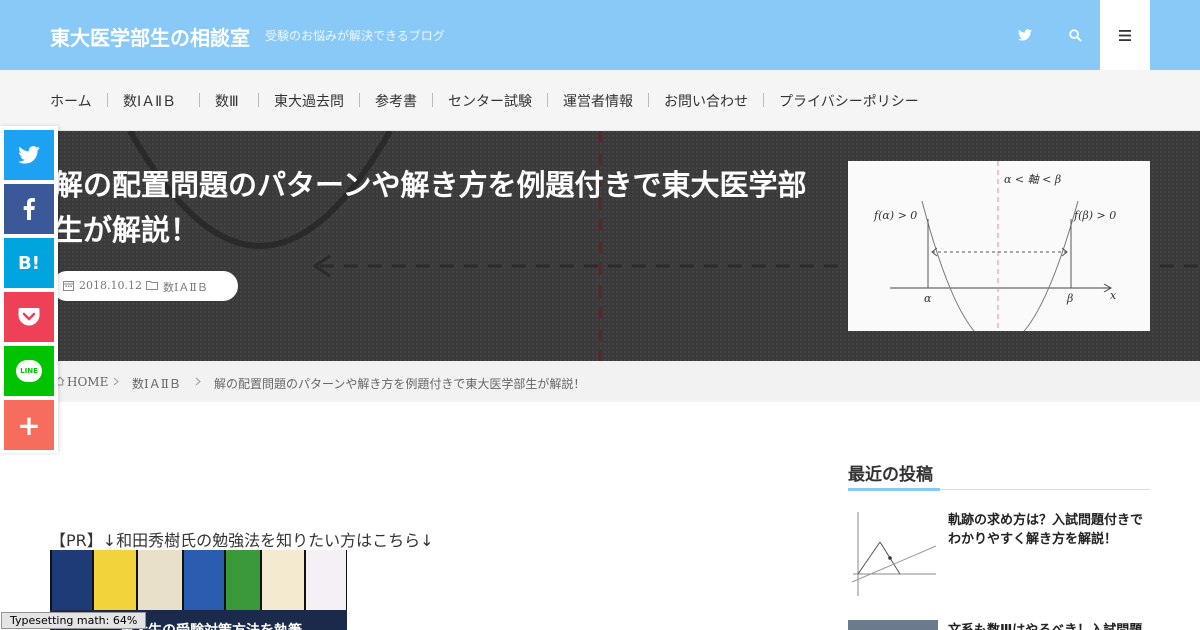  What do you see at coordinates (149, 101) in the screenshot?
I see `nav-item-math-1a2b: 数ⅠＡⅡＢ` at bounding box center [149, 101].